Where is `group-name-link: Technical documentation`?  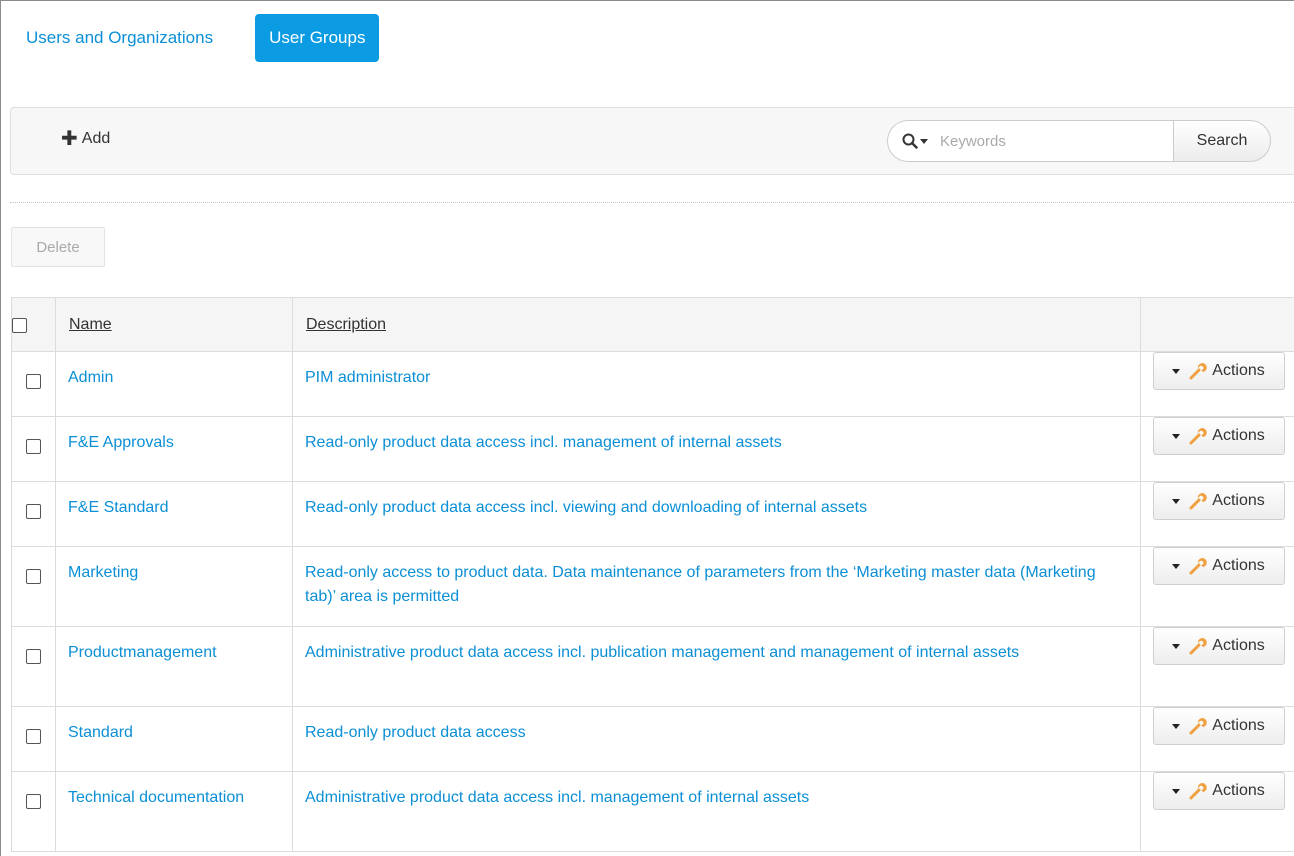
group-name-link: Technical documentation is located at coordinates (156, 797).